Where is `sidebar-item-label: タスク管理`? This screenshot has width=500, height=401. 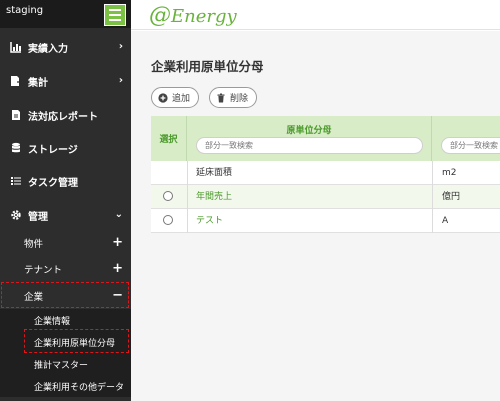
sidebar-item-label: タスク管理 is located at coordinates (53, 183).